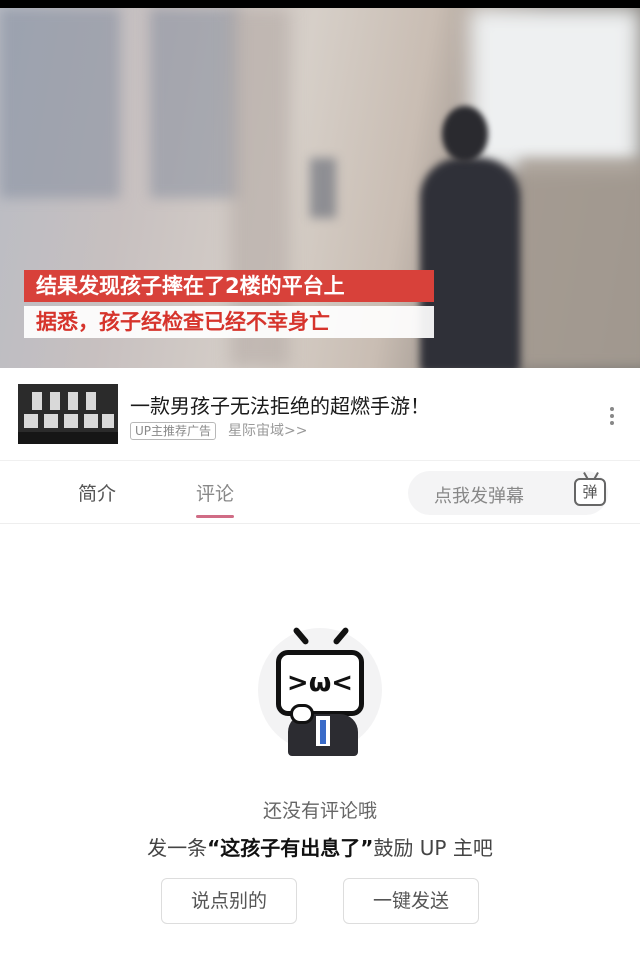  What do you see at coordinates (229, 322) in the screenshot?
I see `video-caption-line2: 据悉，孩子经检查已经不幸身亡` at bounding box center [229, 322].